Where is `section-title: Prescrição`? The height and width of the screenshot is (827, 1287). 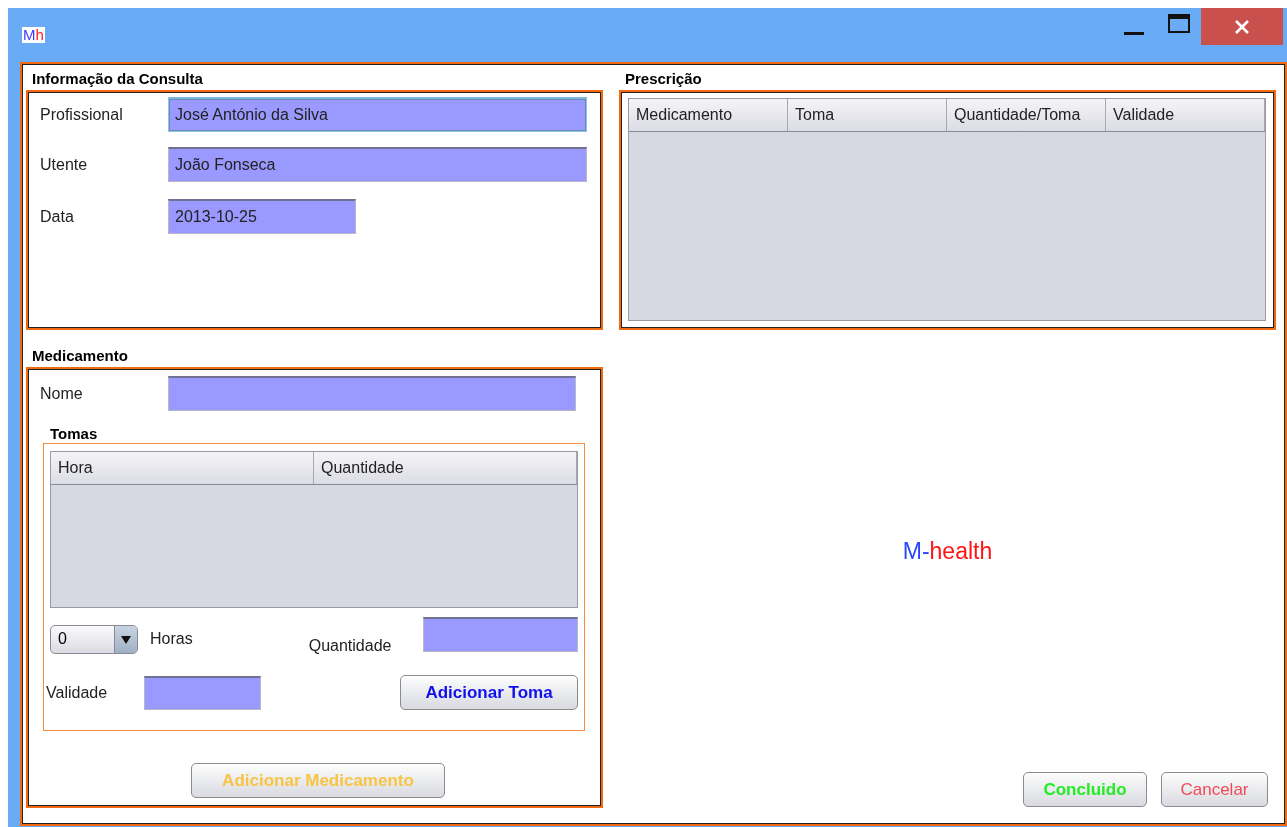 section-title: Prescrição is located at coordinates (663, 79).